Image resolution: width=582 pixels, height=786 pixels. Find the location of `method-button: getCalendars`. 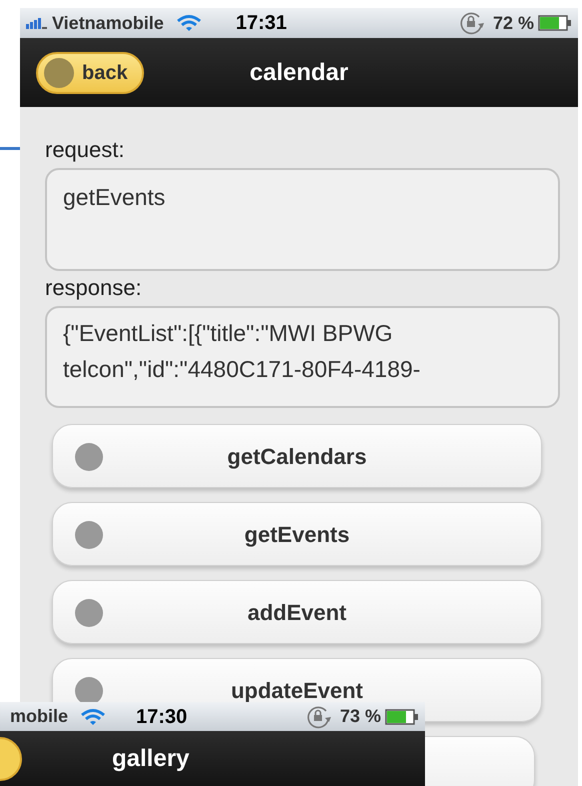

method-button: getCalendars is located at coordinates (297, 456).